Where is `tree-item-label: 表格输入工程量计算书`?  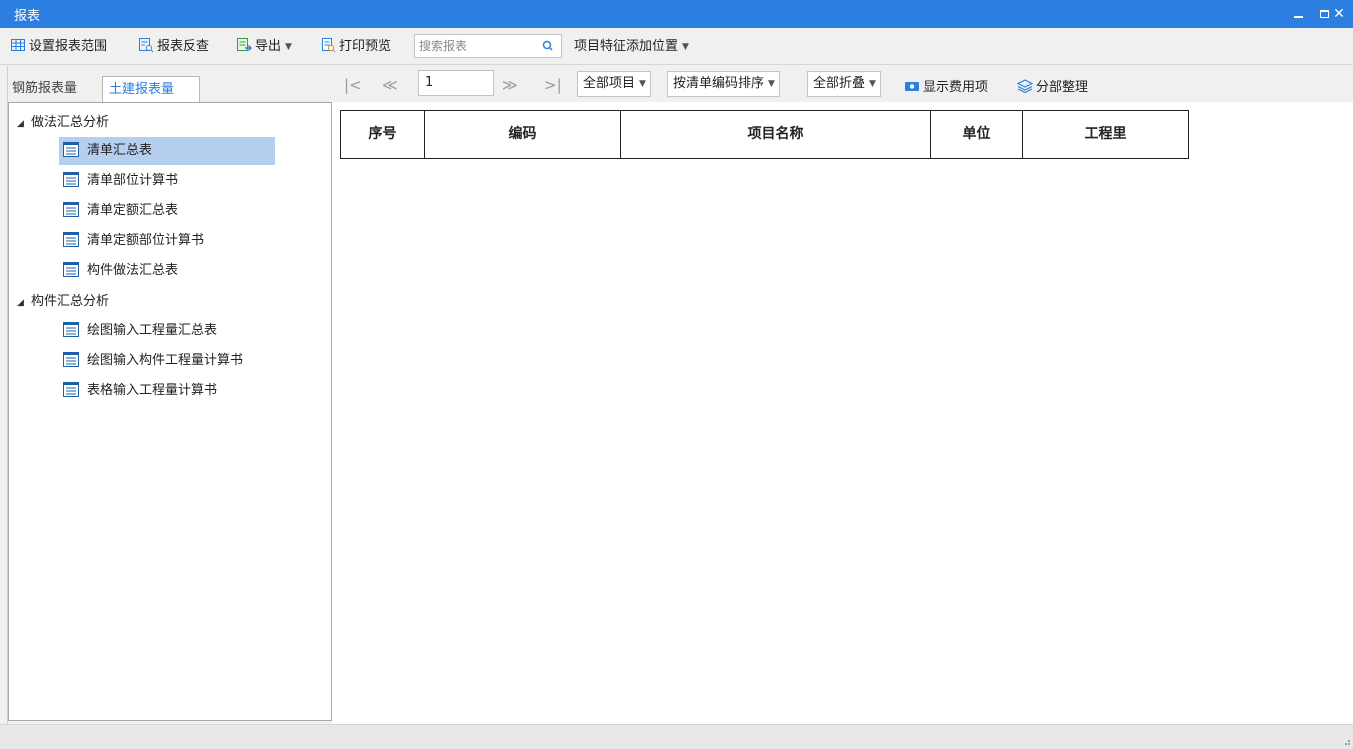
tree-item-label: 表格输入工程量计算书 is located at coordinates (152, 390).